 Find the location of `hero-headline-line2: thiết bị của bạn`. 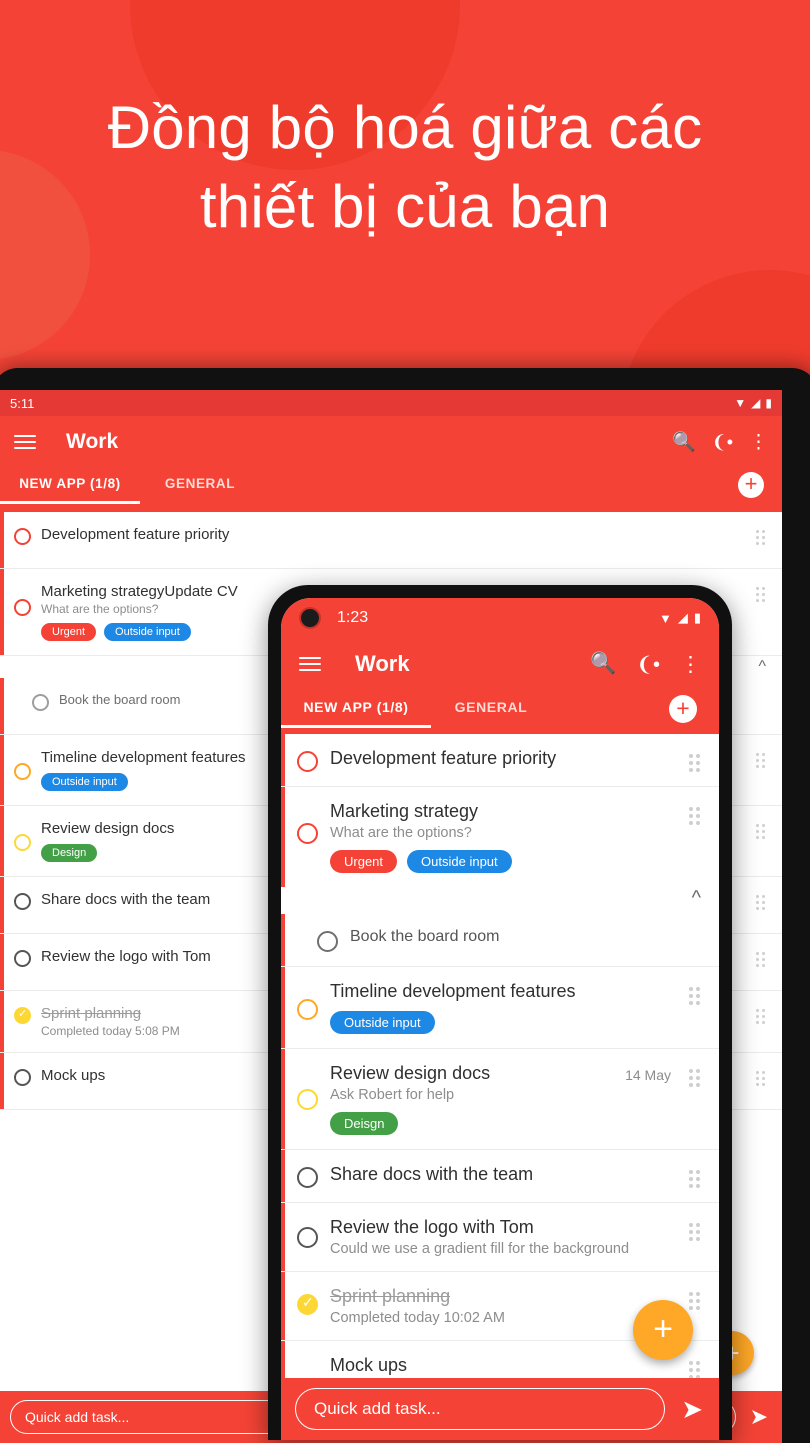

hero-headline-line2: thiết bị của bạn is located at coordinates (405, 207).